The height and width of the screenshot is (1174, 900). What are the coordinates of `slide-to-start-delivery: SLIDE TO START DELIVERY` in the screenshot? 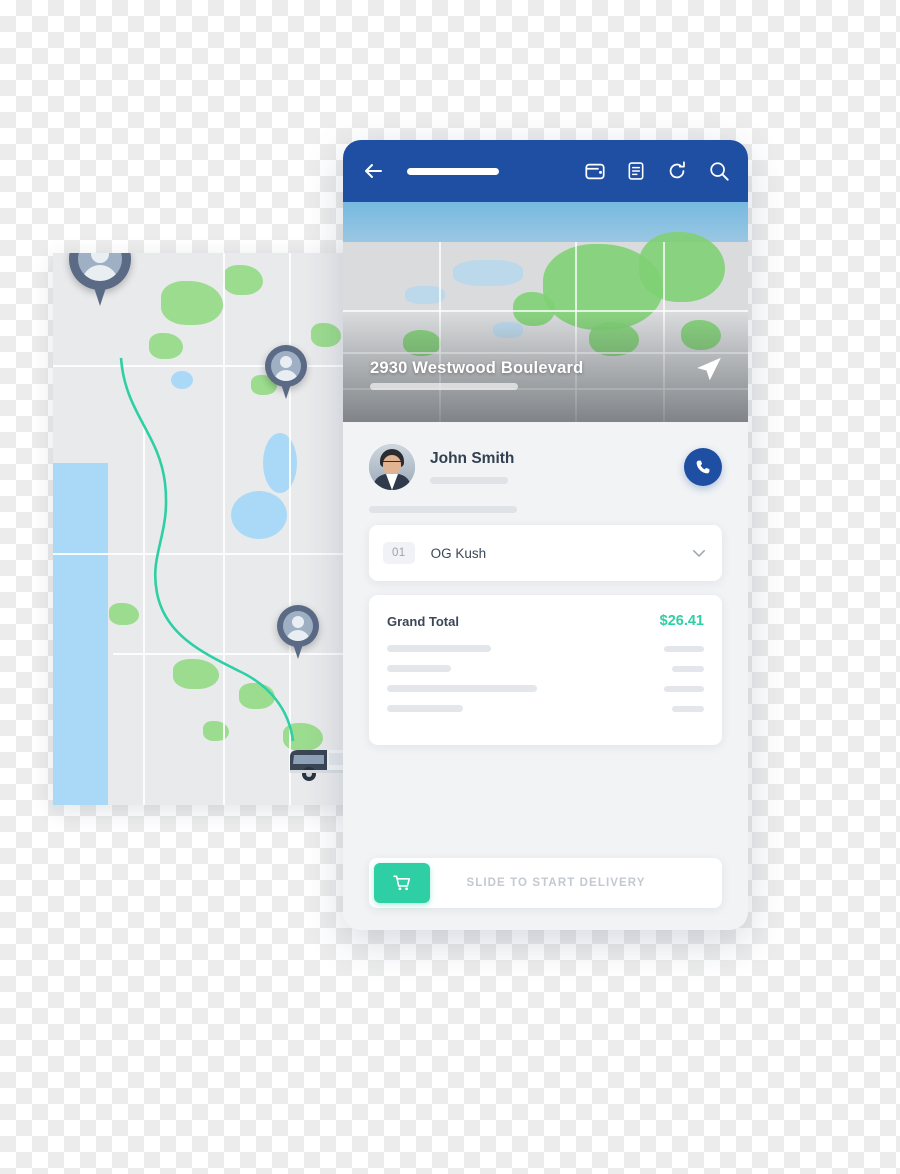 It's located at (545, 883).